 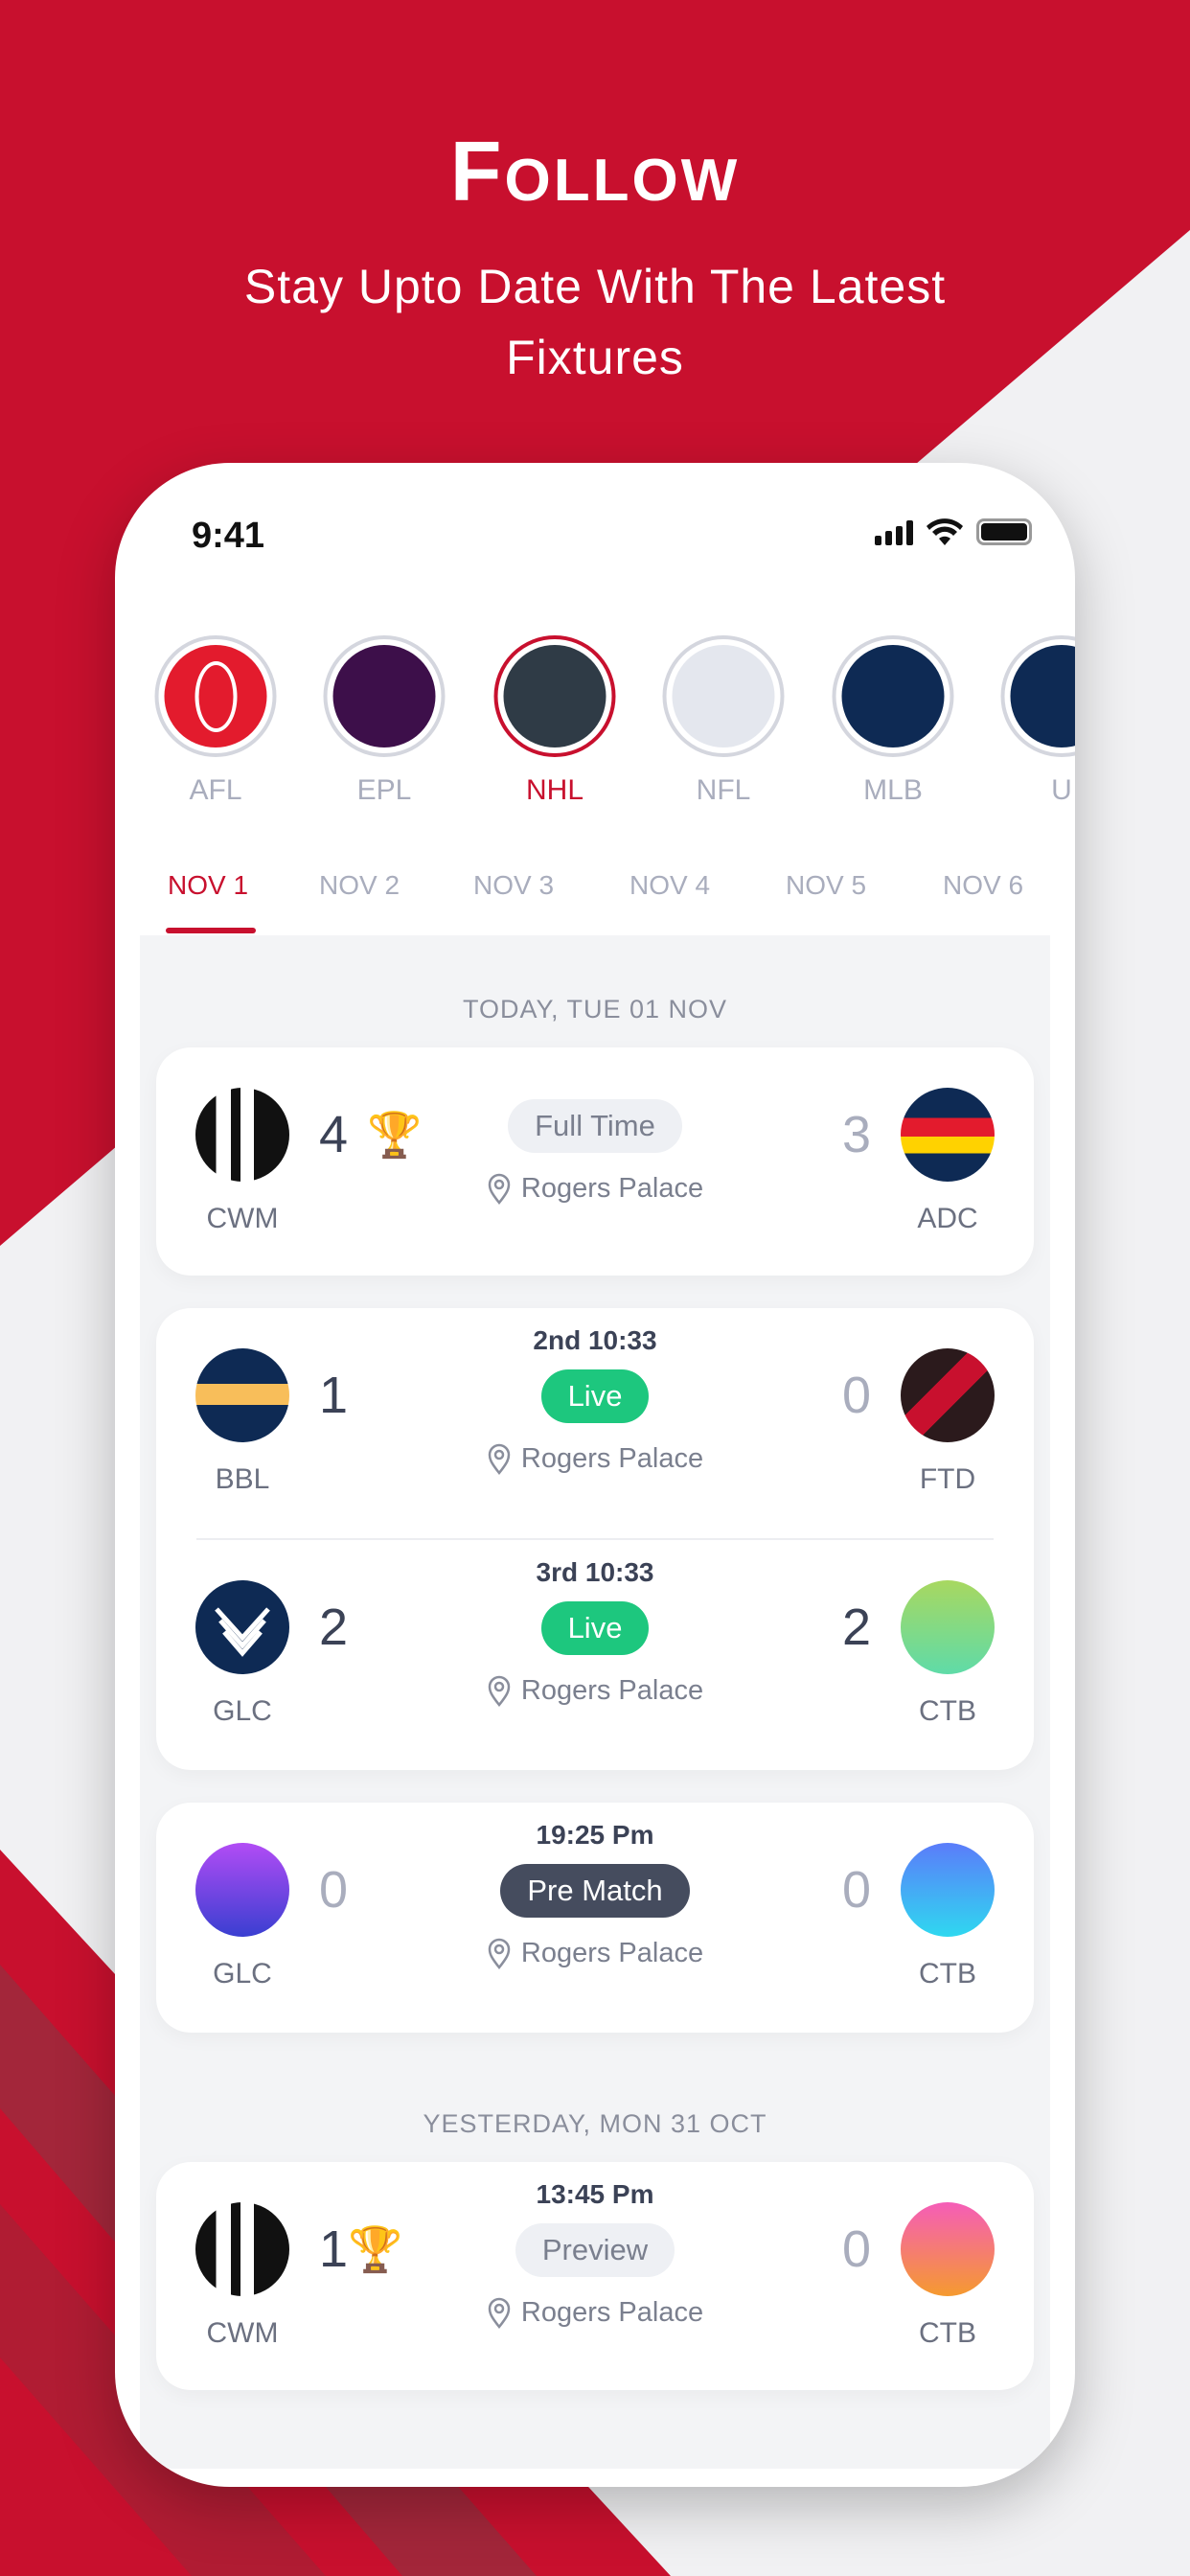 I want to click on away-team: ADC, so click(x=948, y=1161).